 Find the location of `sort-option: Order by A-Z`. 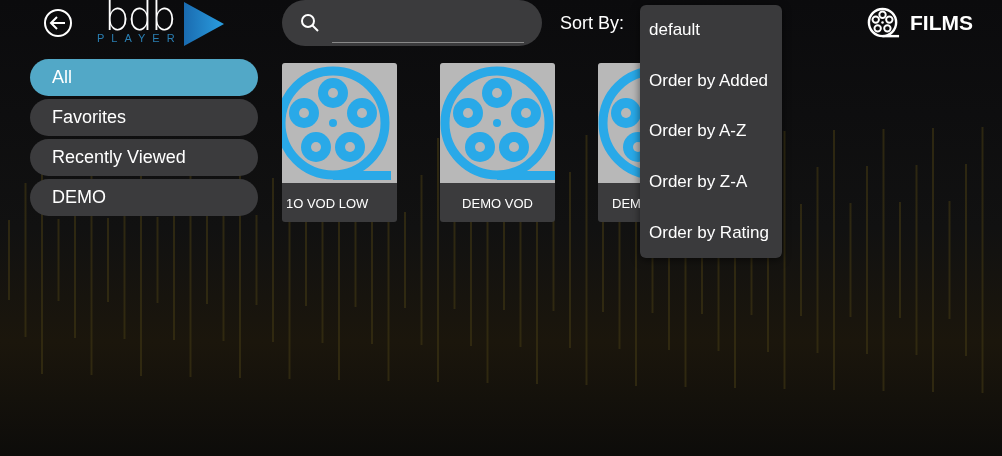

sort-option: Order by A-Z is located at coordinates (711, 131).